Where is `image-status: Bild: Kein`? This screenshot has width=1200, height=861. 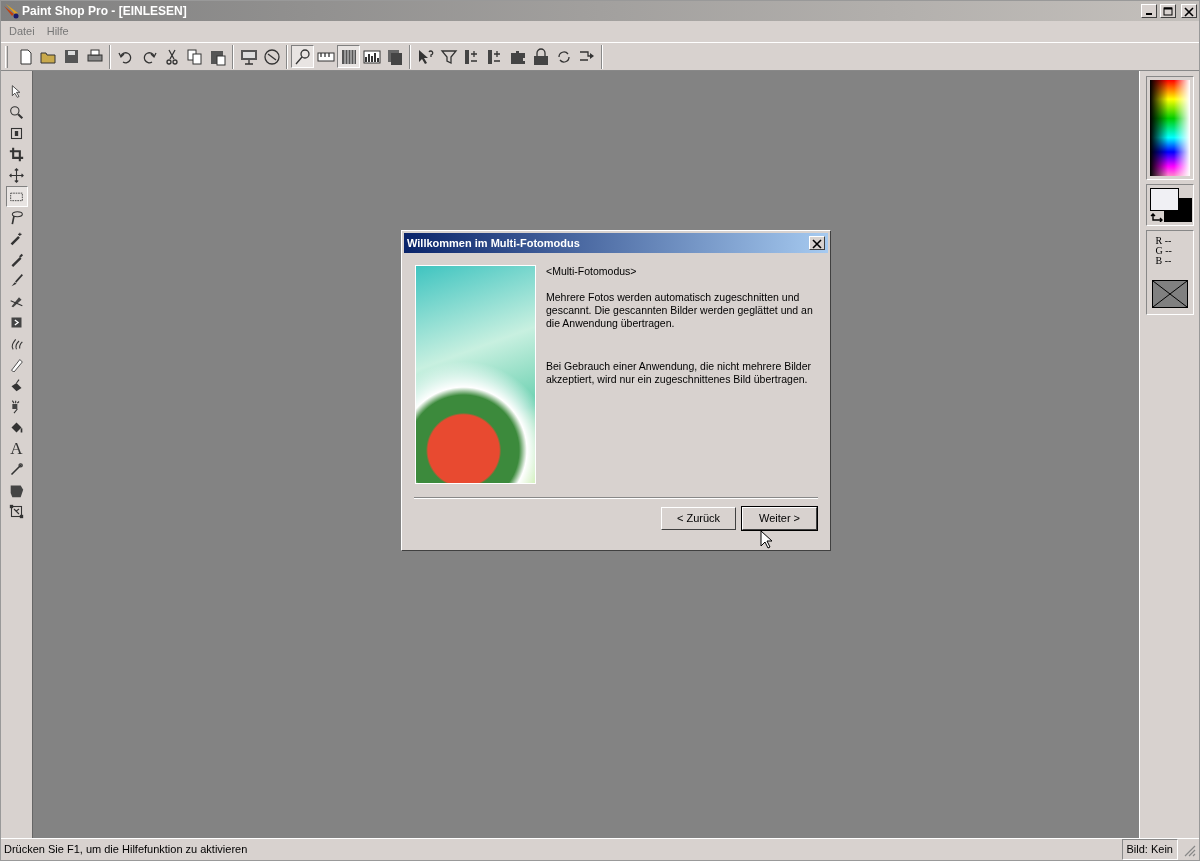
image-status: Bild: Kein is located at coordinates (1149, 849).